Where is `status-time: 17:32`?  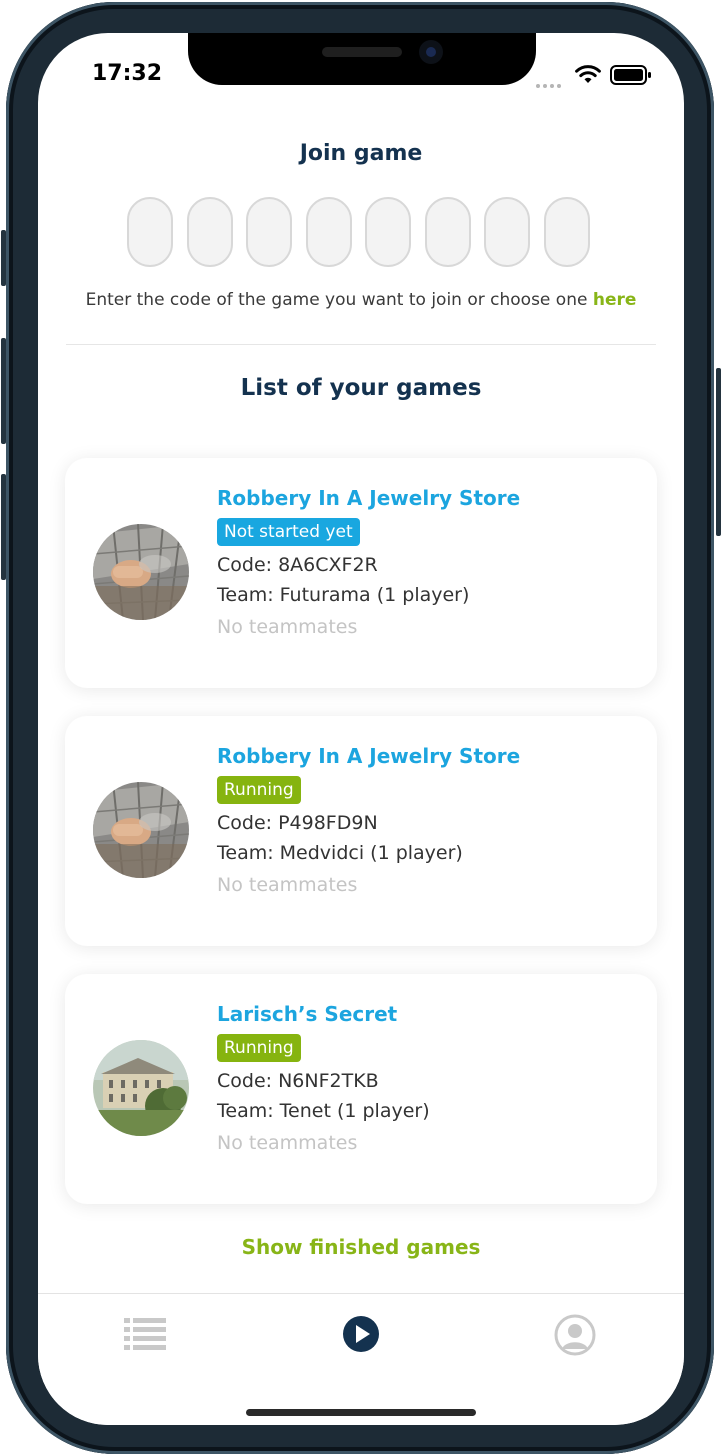 status-time: 17:32 is located at coordinates (127, 73).